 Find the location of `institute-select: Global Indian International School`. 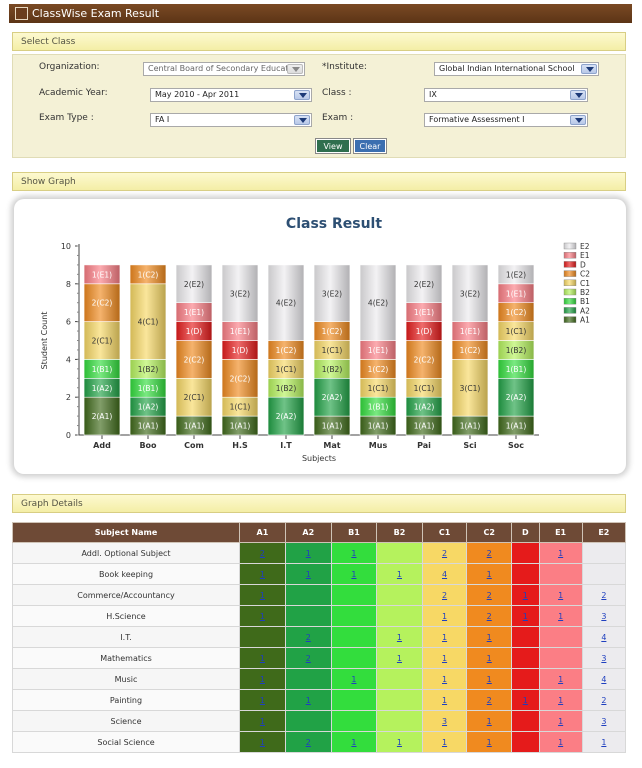

institute-select: Global Indian International School is located at coordinates (516, 69).